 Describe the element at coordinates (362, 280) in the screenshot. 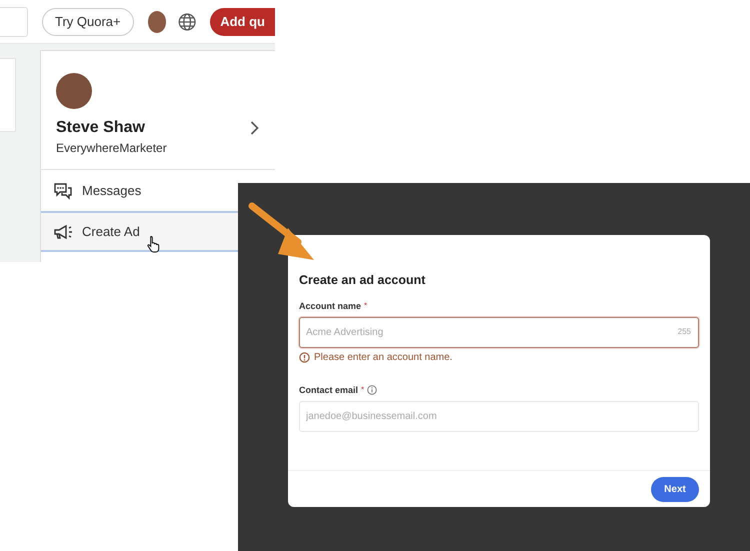

I see `modal-title: Create an ad account` at that location.